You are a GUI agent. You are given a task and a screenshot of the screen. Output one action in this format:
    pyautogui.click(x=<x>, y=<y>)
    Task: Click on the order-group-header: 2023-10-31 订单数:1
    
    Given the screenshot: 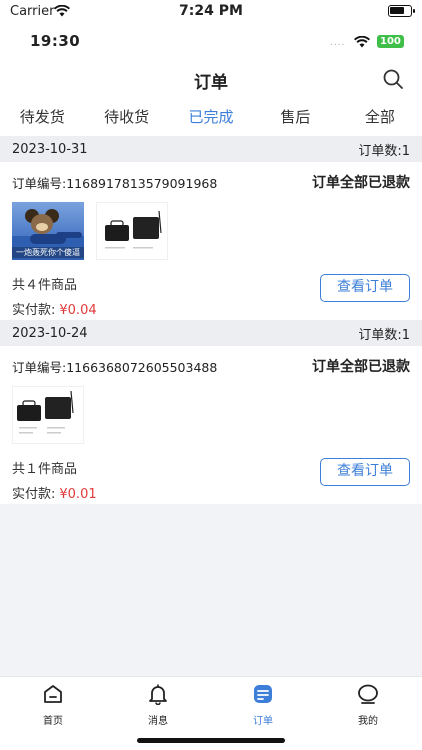 What is the action you would take?
    pyautogui.click(x=211, y=149)
    